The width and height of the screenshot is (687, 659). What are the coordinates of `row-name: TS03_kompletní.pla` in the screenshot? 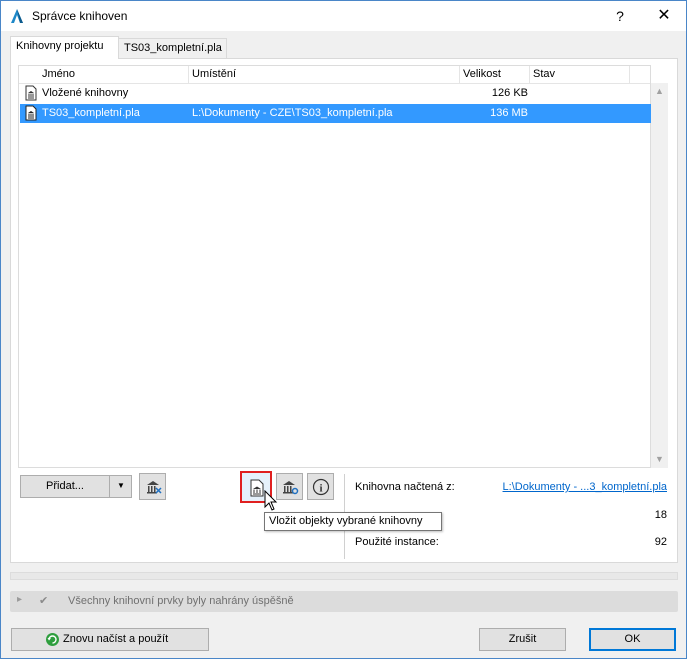 It's located at (91, 113).